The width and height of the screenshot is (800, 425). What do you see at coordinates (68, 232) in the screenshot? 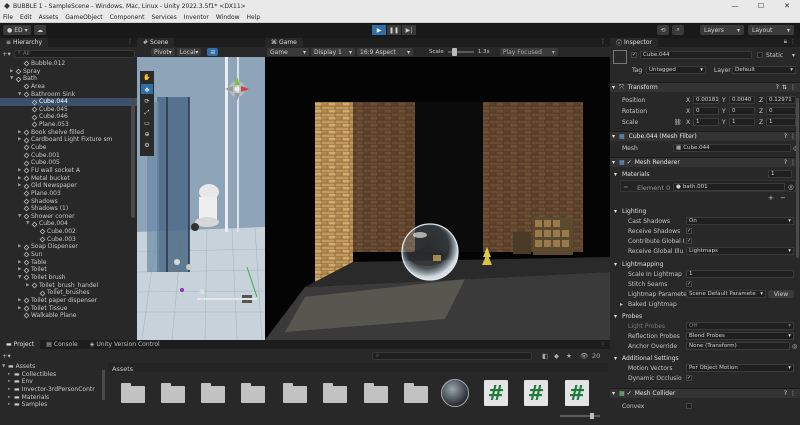
I see `hierarchy-item: Cube.002` at bounding box center [68, 232].